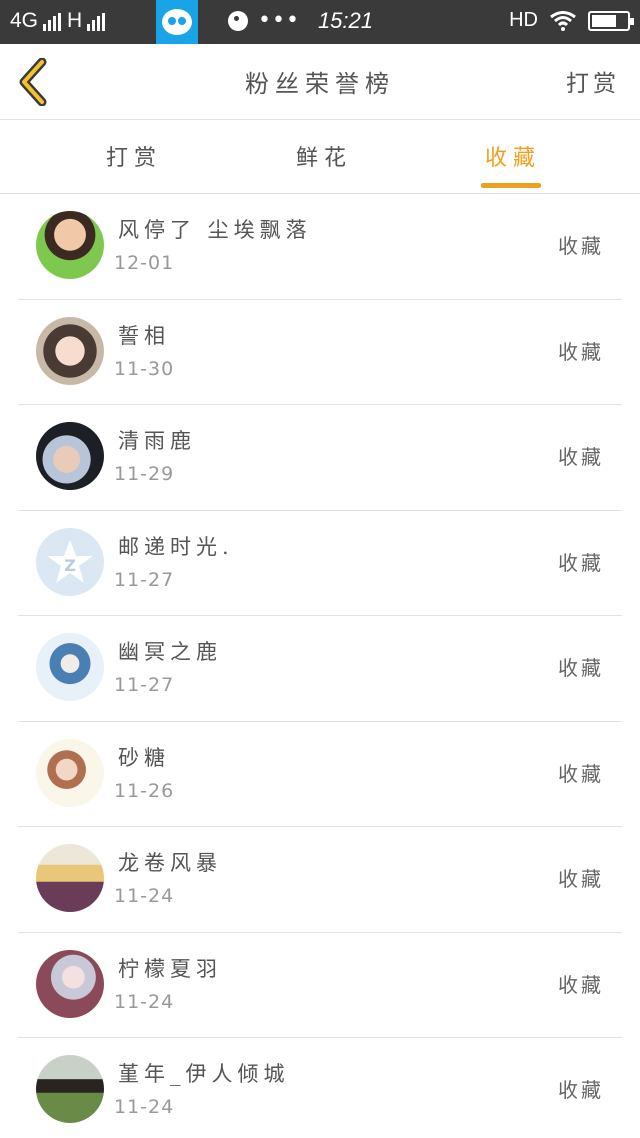 The height and width of the screenshot is (1138, 640). I want to click on tab-reward: 打赏, so click(134, 156).